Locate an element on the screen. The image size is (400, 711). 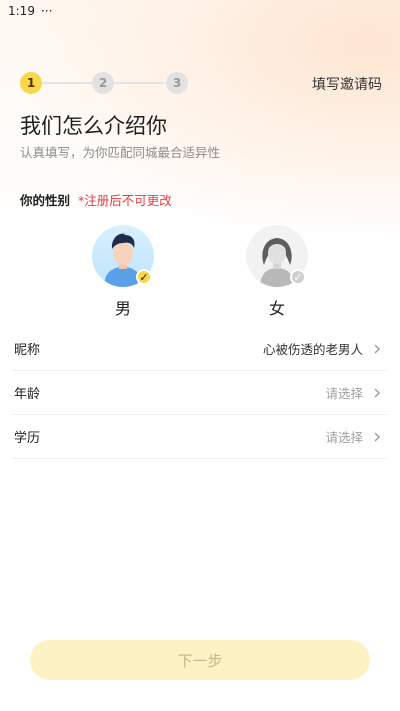
gender-option-female: ✓ 女 is located at coordinates (277, 272).